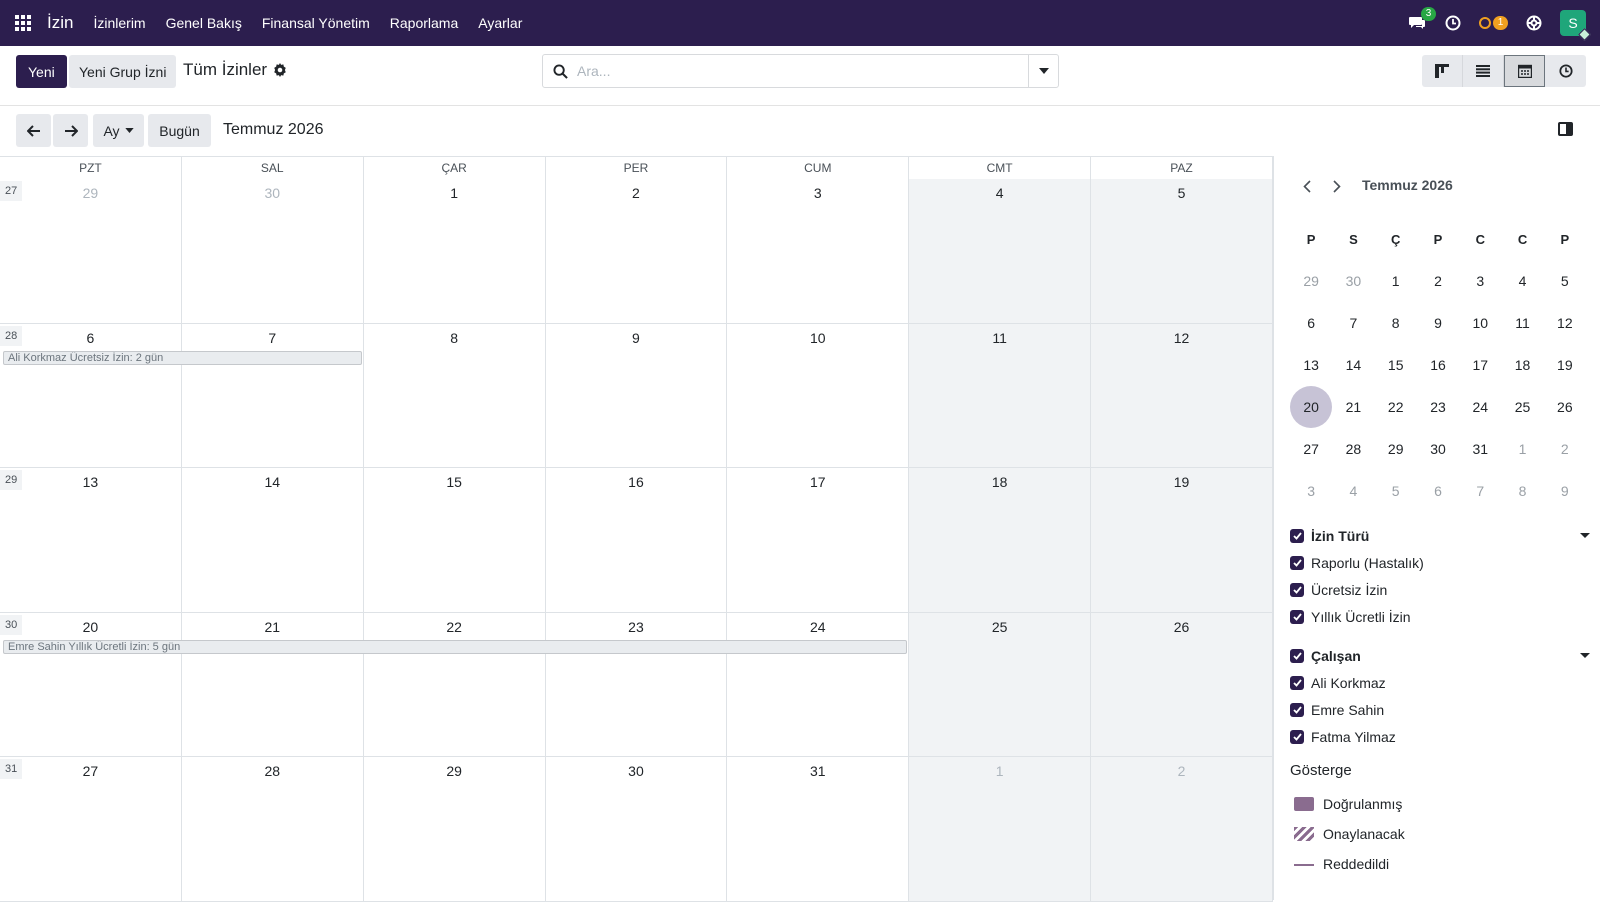 The image size is (1600, 902). I want to click on day-cell: 14, so click(273, 540).